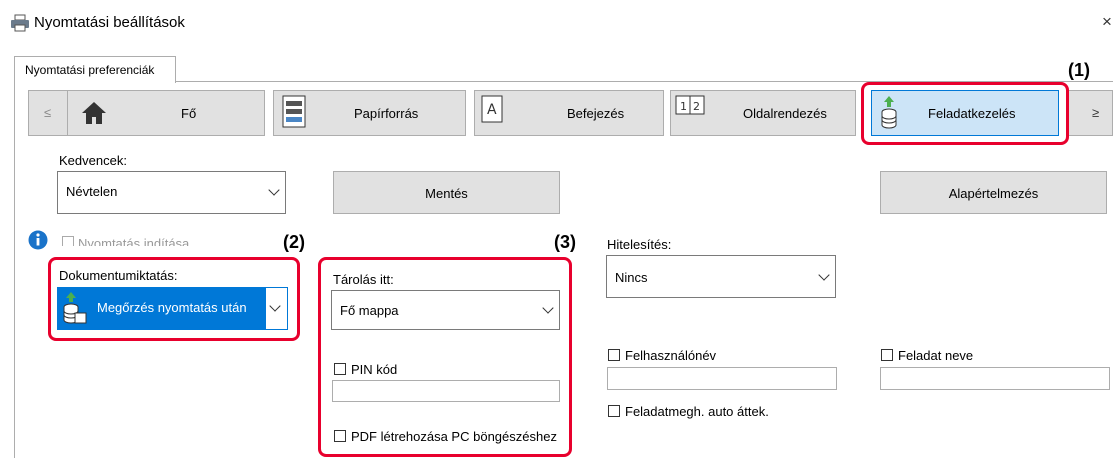 The height and width of the screenshot is (458, 1113). I want to click on nav-next-button: ≥, so click(1089, 113).